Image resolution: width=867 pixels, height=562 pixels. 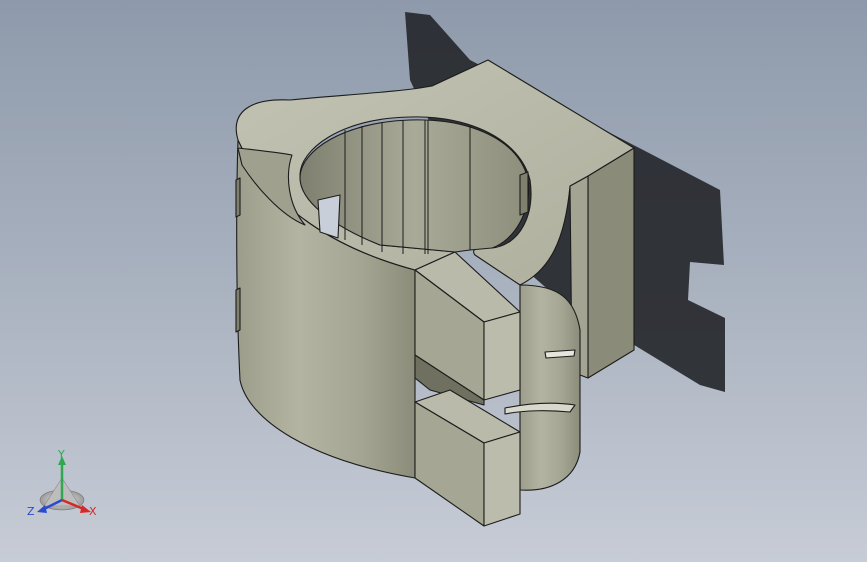 What do you see at coordinates (502, 356) in the screenshot?
I see `upper-tab-end` at bounding box center [502, 356].